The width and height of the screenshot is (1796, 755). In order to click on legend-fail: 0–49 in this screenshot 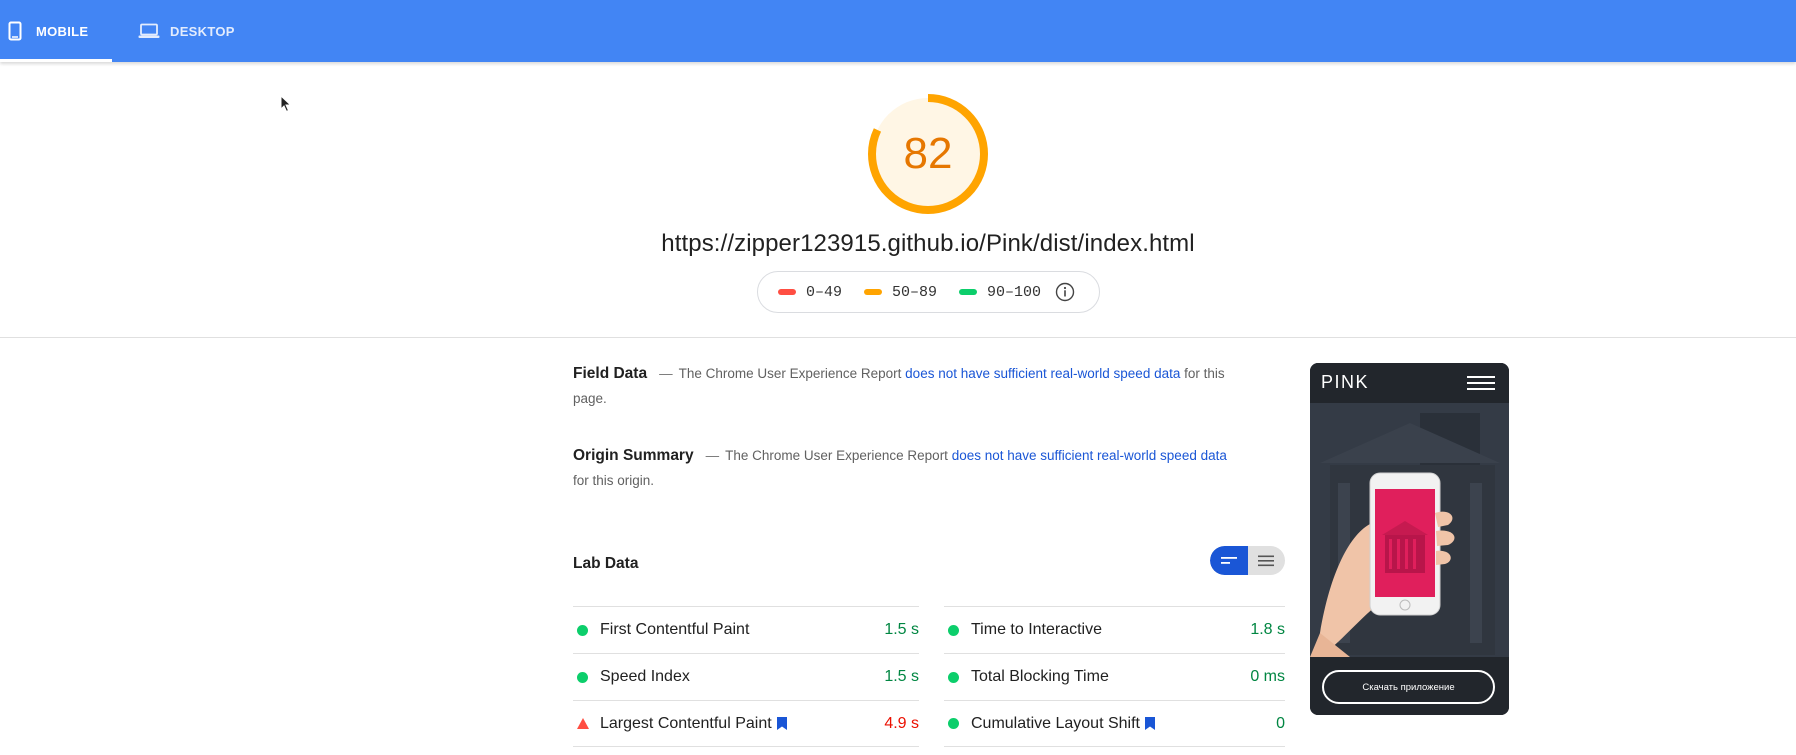, I will do `click(810, 292)`.